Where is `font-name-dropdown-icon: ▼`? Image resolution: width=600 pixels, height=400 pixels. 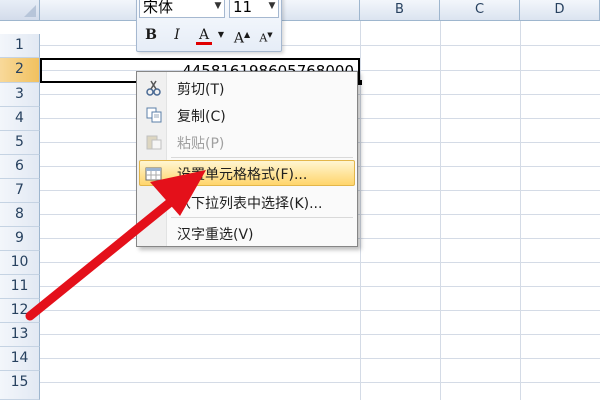
font-name-dropdown-icon: ▼ is located at coordinates (218, 8).